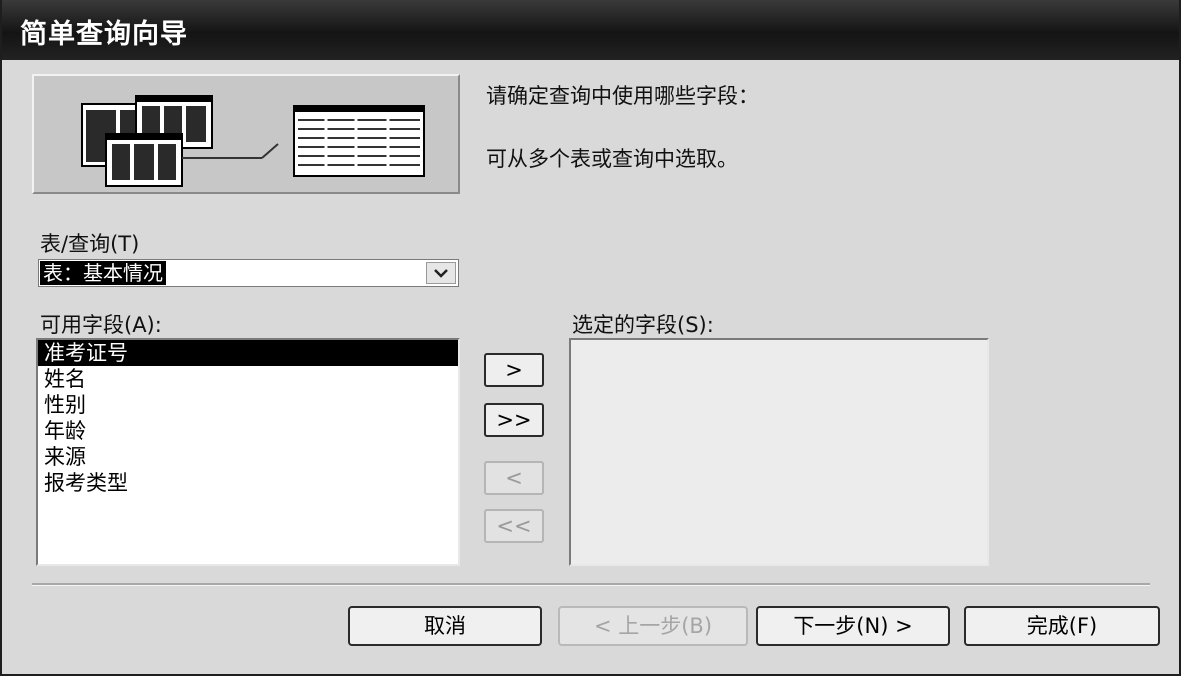  Describe the element at coordinates (445, 626) in the screenshot. I see `cancel-button: 取消` at that location.